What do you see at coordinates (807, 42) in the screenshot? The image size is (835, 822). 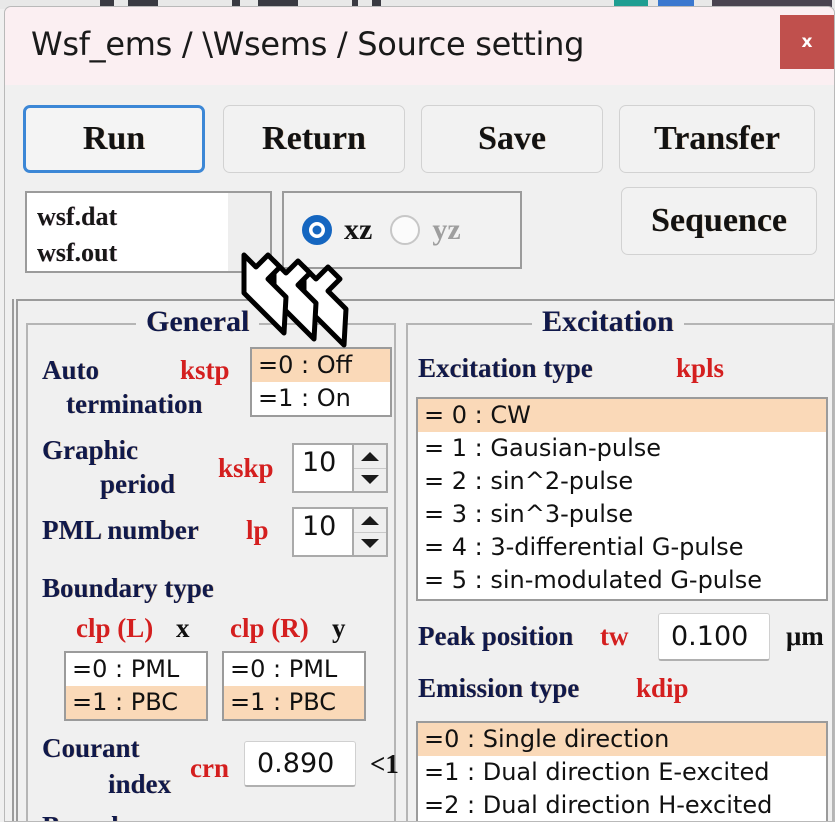 I see `close-icon: x` at bounding box center [807, 42].